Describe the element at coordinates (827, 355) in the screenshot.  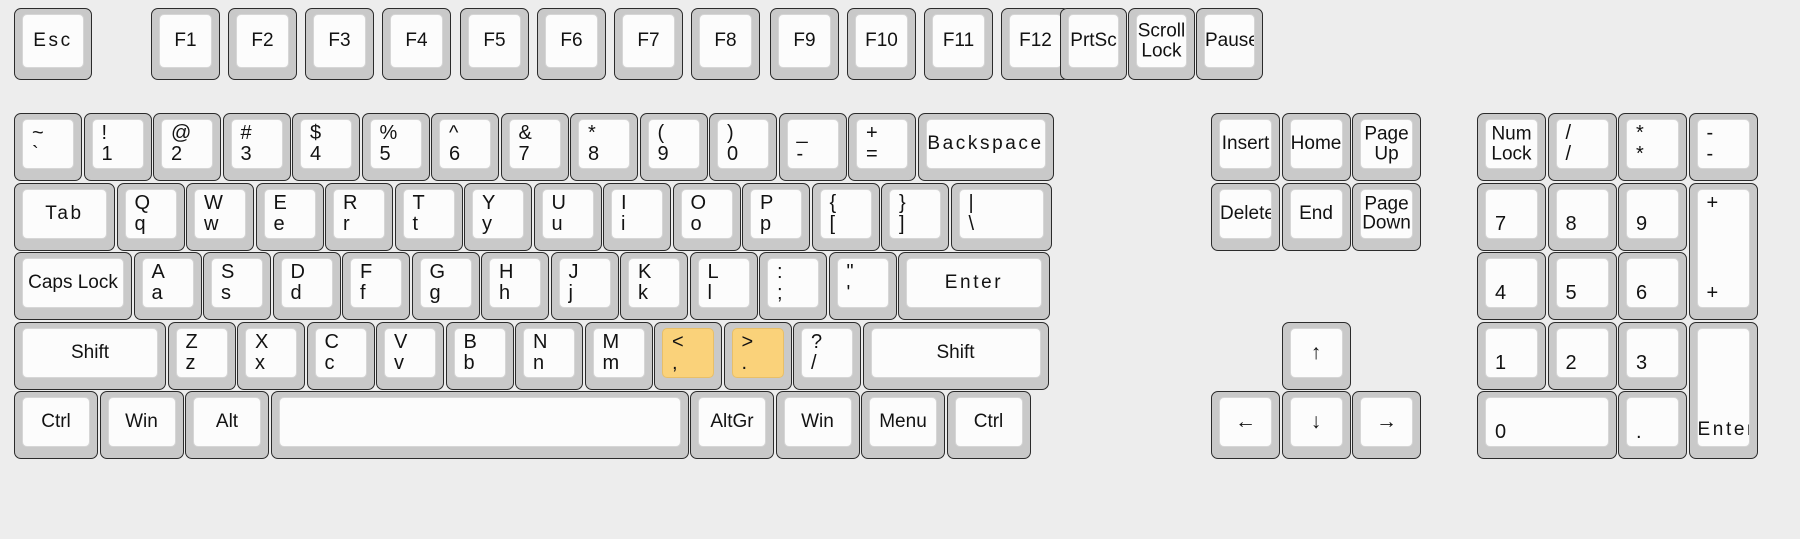
I see `key-slash: ? /` at that location.